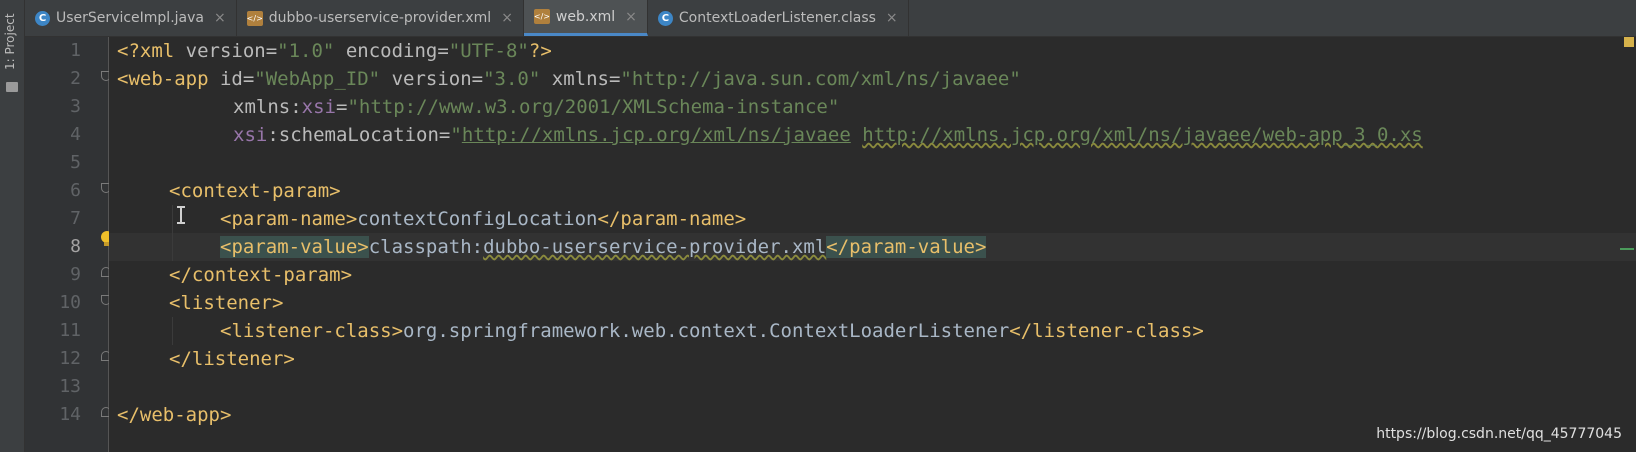  I want to click on tab-web-xml: </> web.xml ×, so click(585, 18).